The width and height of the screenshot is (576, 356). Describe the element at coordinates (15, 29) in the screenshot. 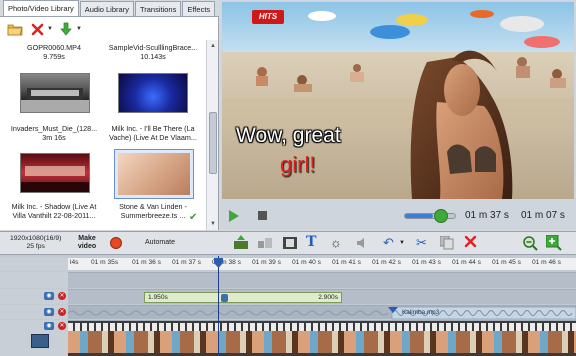

I see `open-folder-icon` at that location.